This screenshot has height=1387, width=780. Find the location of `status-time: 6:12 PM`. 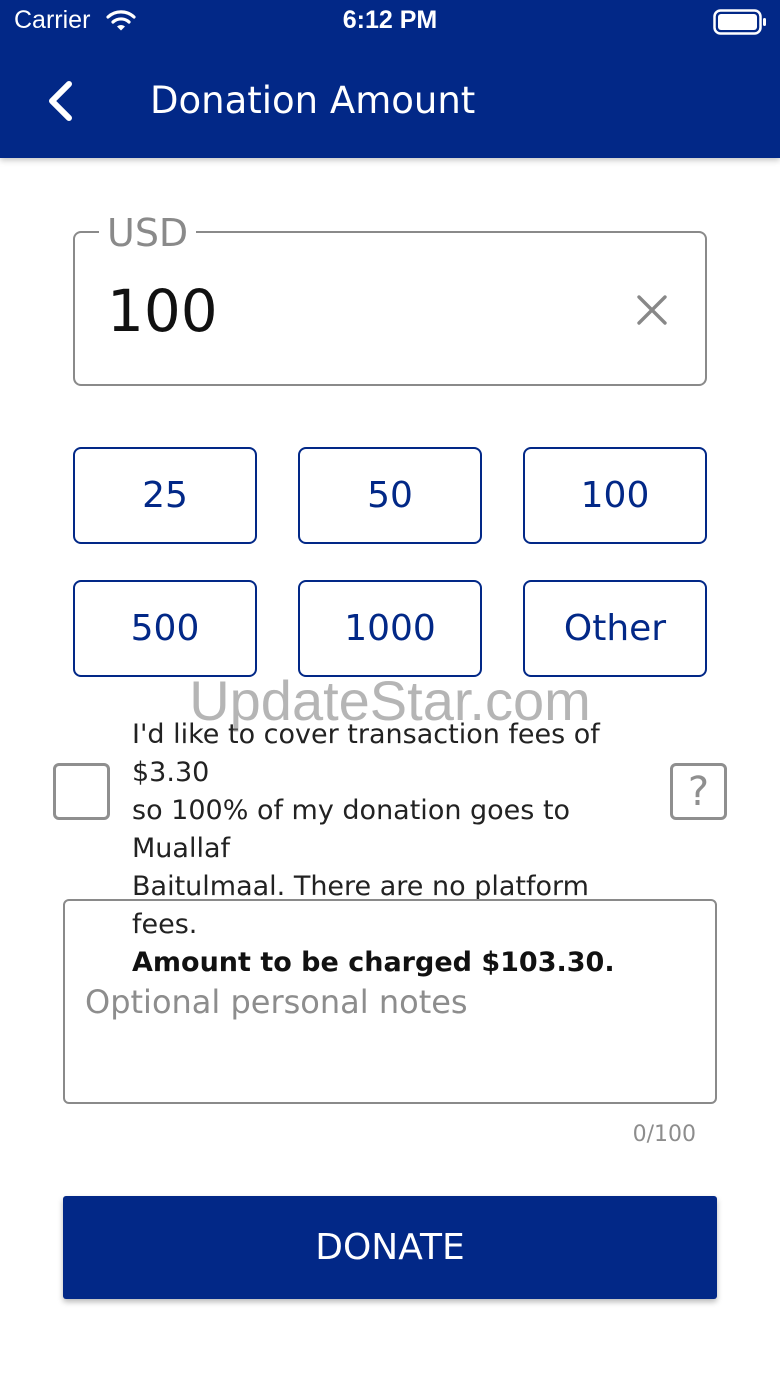

status-time: 6:12 PM is located at coordinates (390, 20).